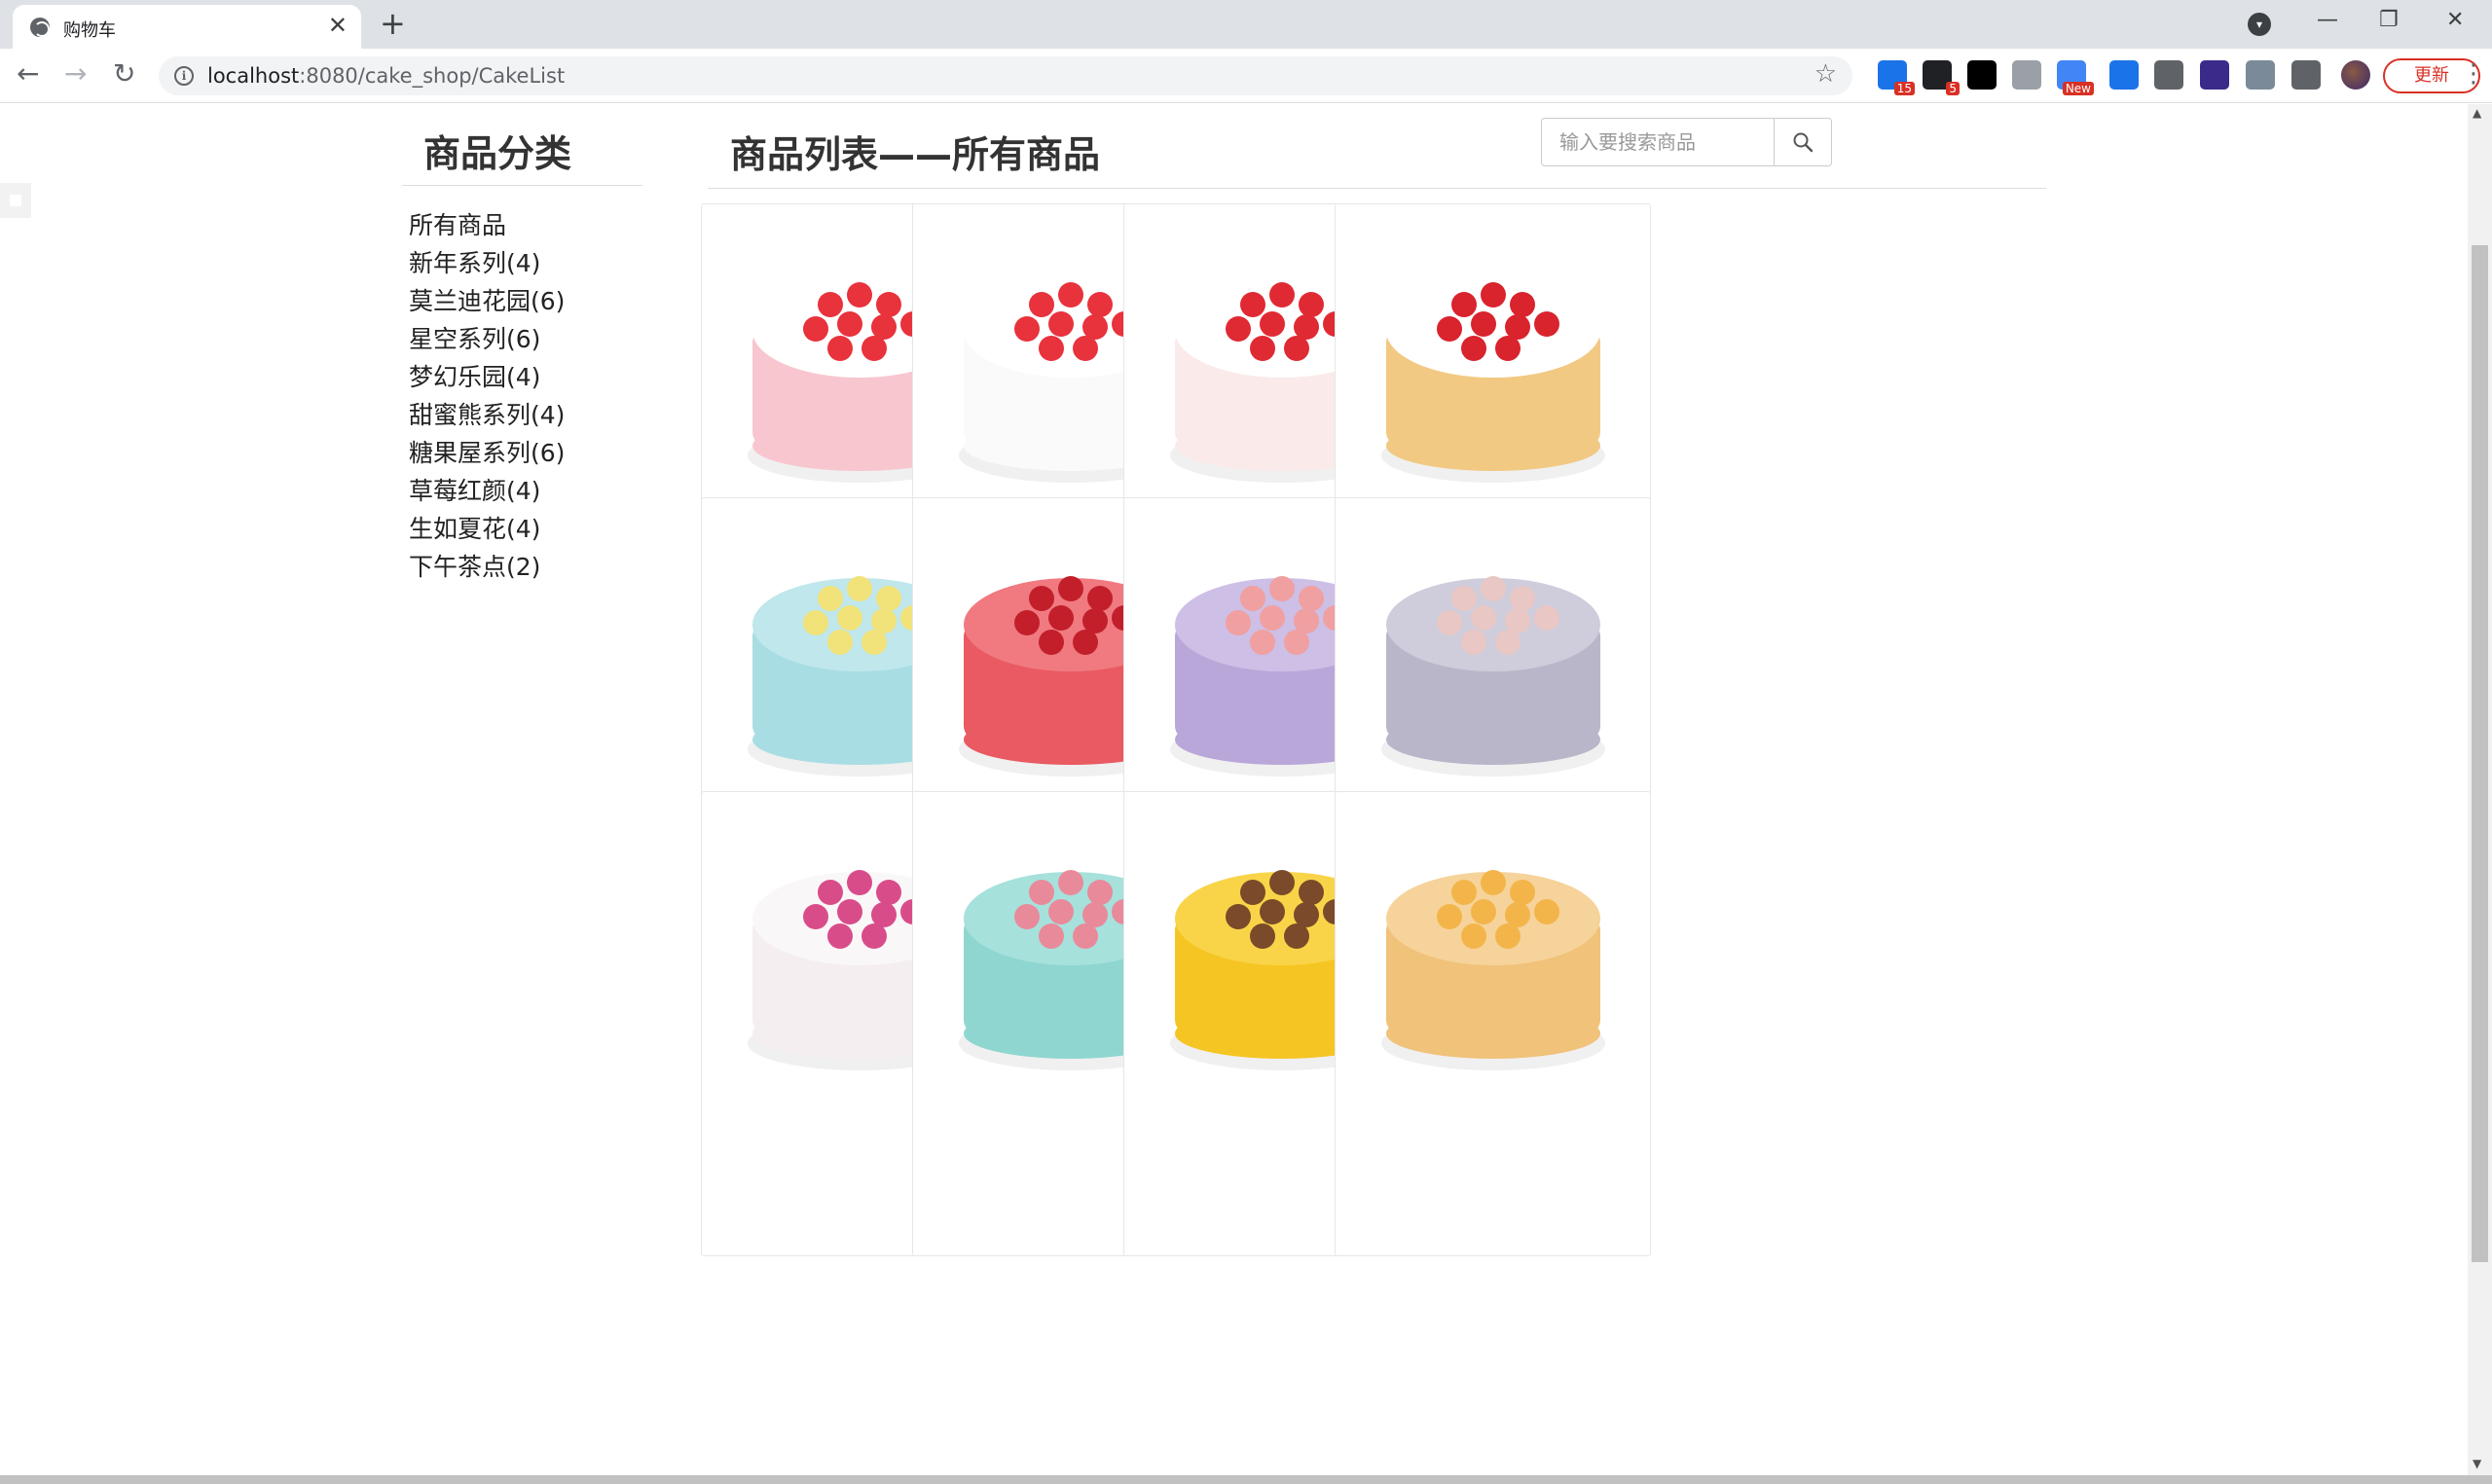  Describe the element at coordinates (1982, 75) in the screenshot. I see `ext-loop-icon` at that location.